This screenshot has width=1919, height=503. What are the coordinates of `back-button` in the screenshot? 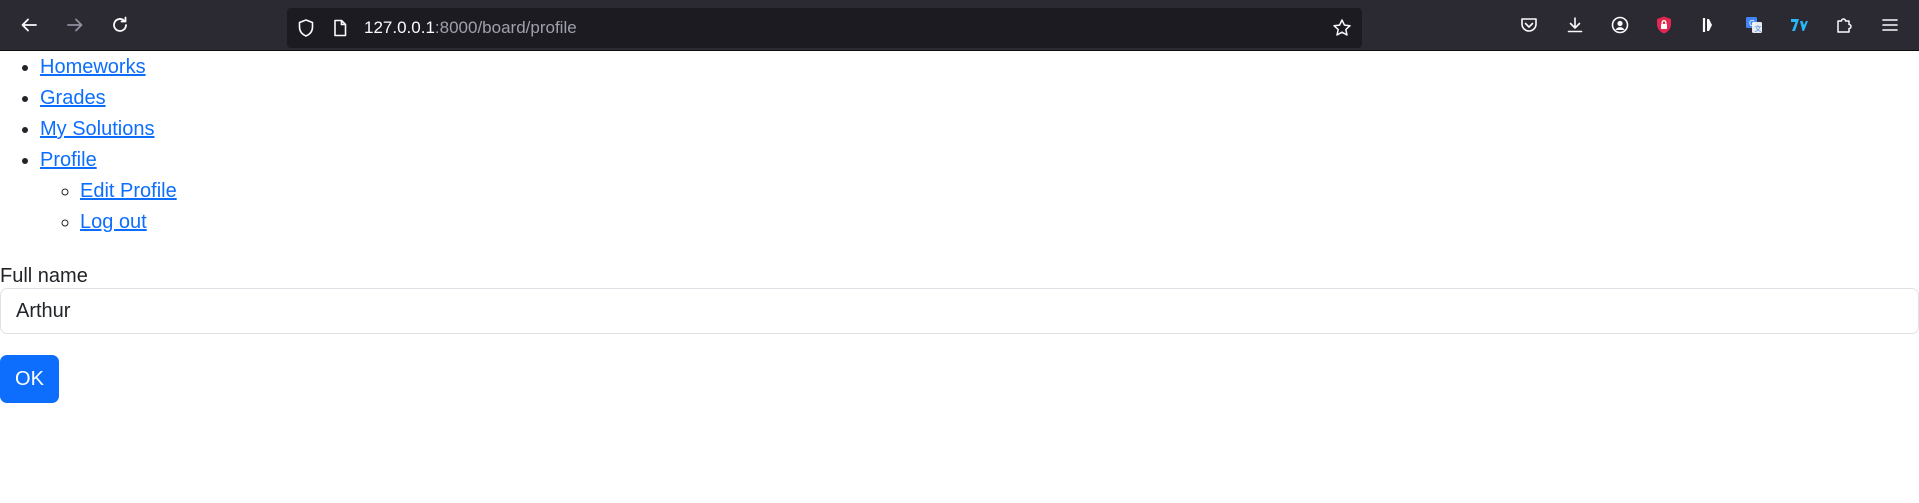 It's located at (29, 25).